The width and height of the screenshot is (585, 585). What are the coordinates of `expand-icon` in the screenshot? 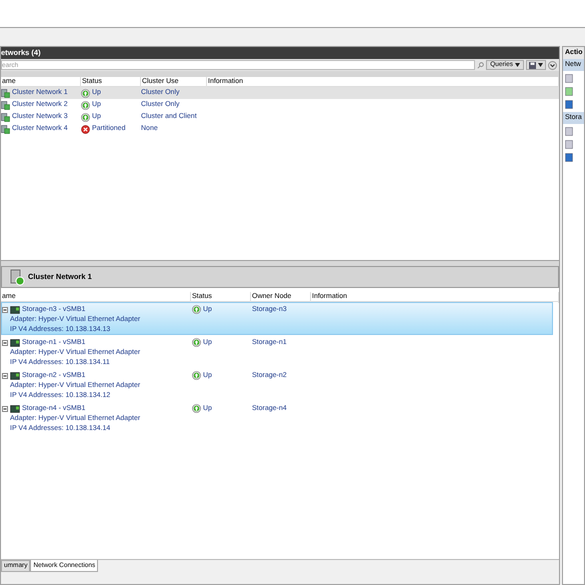 It's located at (552, 65).